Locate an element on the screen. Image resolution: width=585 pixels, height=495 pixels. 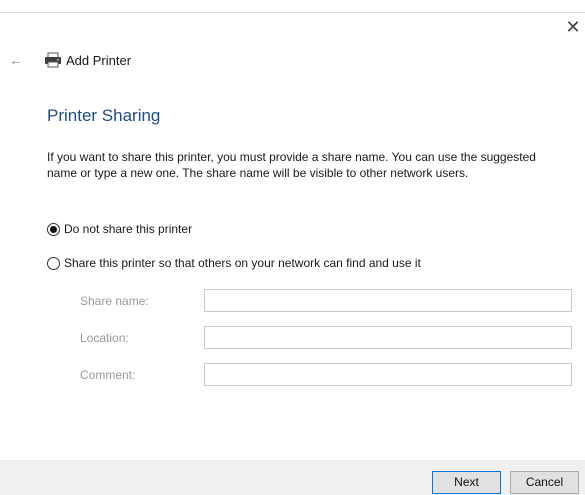
back-arrow-icon: ← is located at coordinates (16, 60).